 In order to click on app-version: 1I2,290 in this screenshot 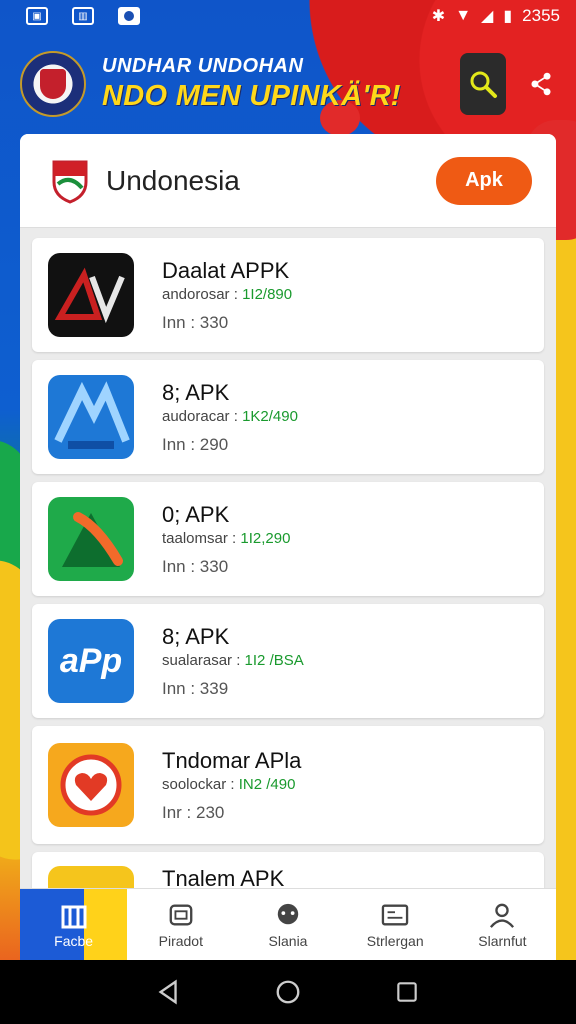, I will do `click(265, 538)`.